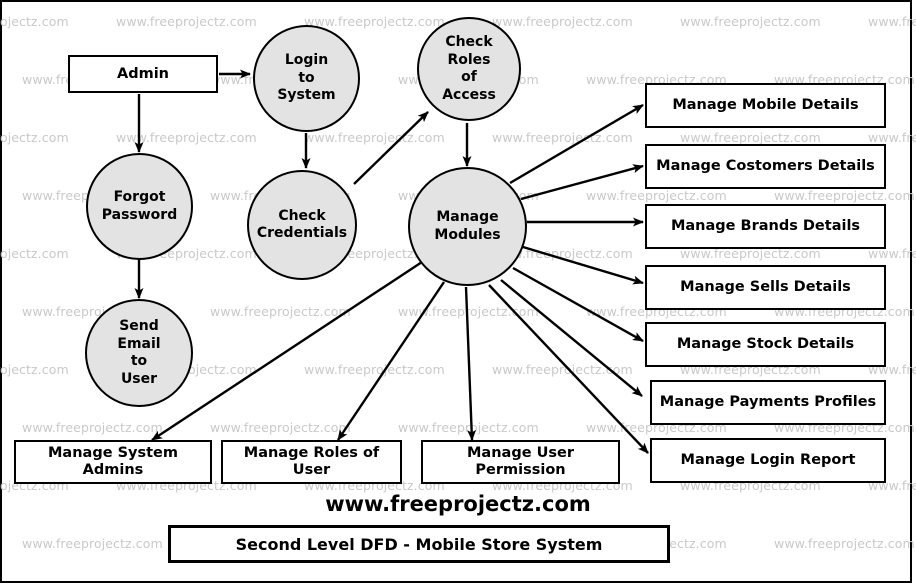 The height and width of the screenshot is (587, 916). What do you see at coordinates (467, 217) in the screenshot?
I see `process-manage-modules-line-1: Manage` at bounding box center [467, 217].